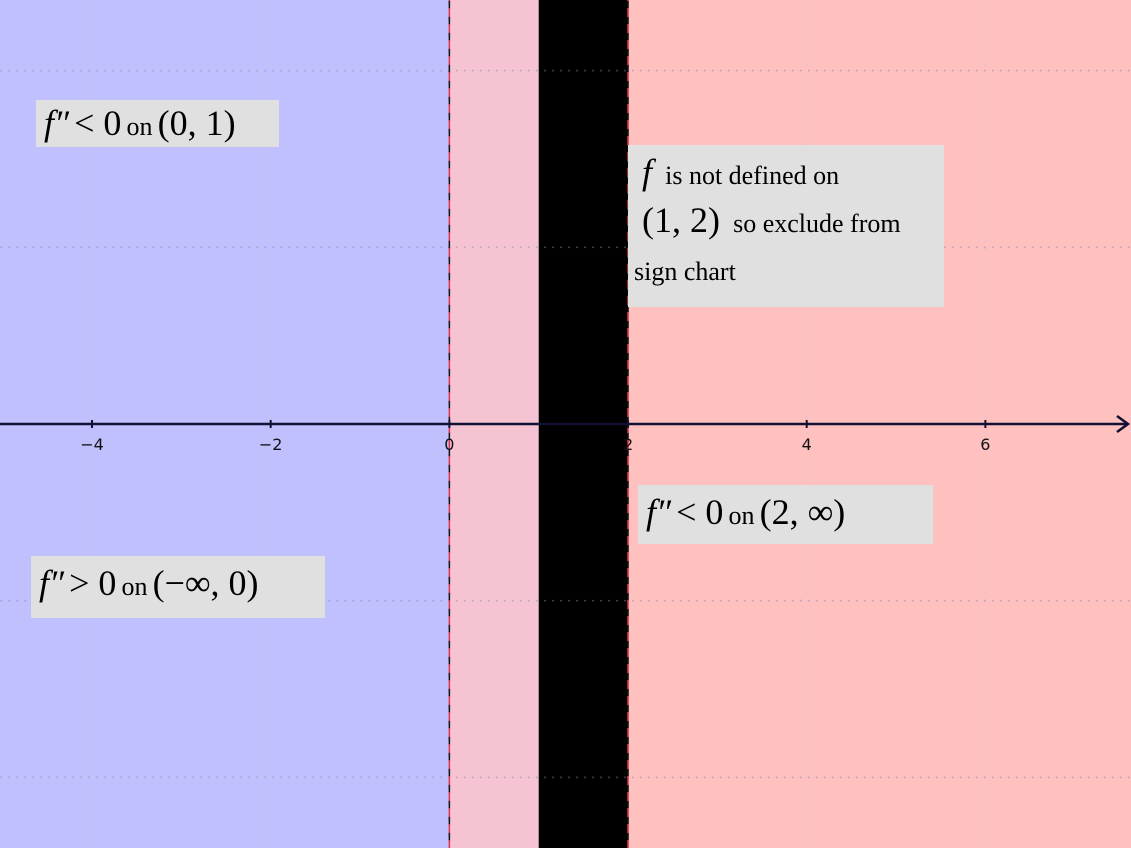 This screenshot has height=848, width=1131. I want to click on note-line-2: (1, 2) so exclude from, so click(793, 225).